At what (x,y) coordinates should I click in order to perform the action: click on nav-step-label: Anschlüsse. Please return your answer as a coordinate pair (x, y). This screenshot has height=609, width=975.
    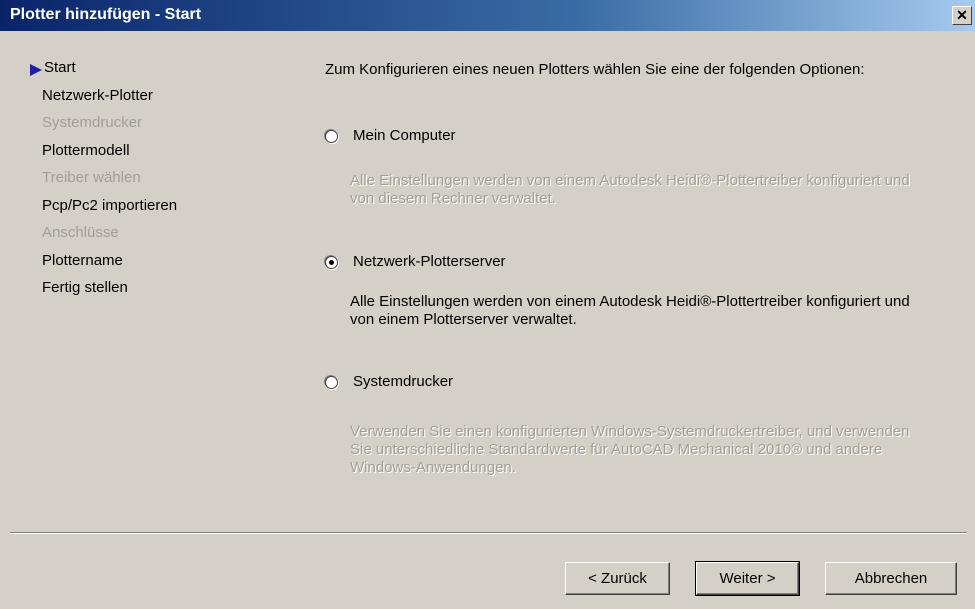
    Looking at the image, I should click on (80, 232).